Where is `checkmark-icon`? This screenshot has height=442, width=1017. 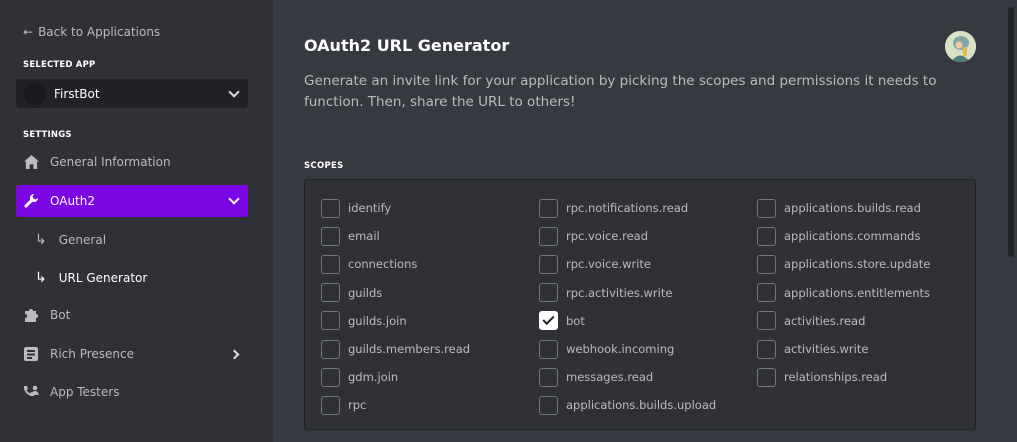
checkmark-icon is located at coordinates (548, 319).